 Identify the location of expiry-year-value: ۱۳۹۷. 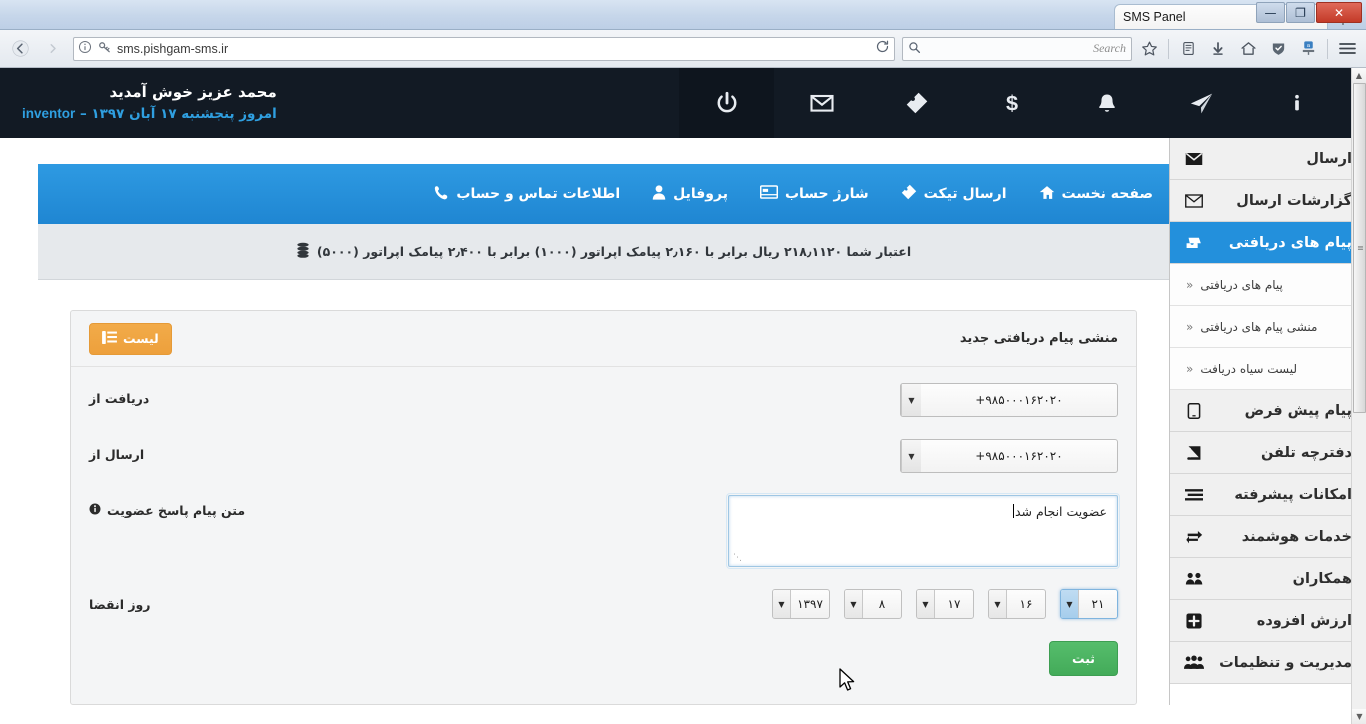
(810, 604).